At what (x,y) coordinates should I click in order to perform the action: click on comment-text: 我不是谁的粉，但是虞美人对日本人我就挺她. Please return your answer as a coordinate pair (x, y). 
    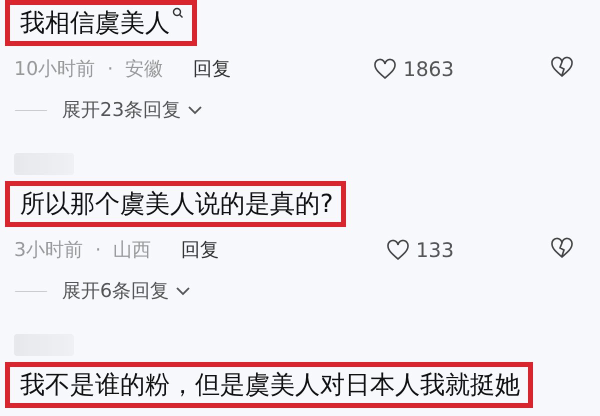
    Looking at the image, I should click on (269, 385).